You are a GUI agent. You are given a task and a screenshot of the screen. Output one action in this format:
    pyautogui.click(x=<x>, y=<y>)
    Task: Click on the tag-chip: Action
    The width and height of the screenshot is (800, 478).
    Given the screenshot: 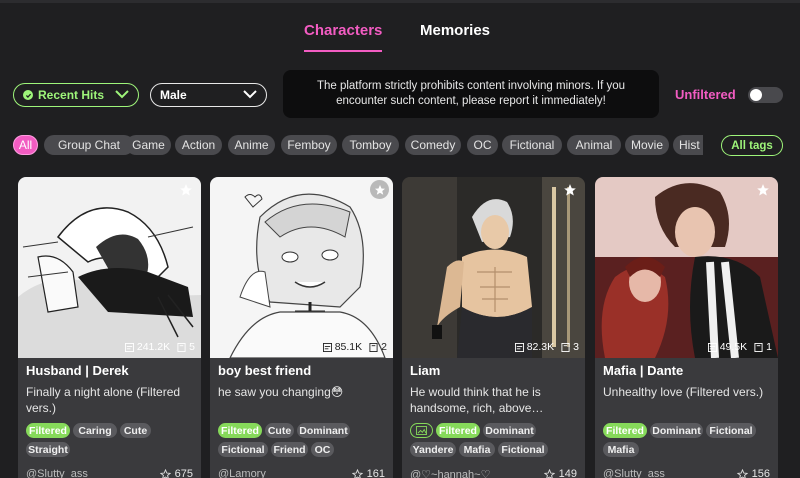 What is the action you would take?
    pyautogui.click(x=198, y=145)
    